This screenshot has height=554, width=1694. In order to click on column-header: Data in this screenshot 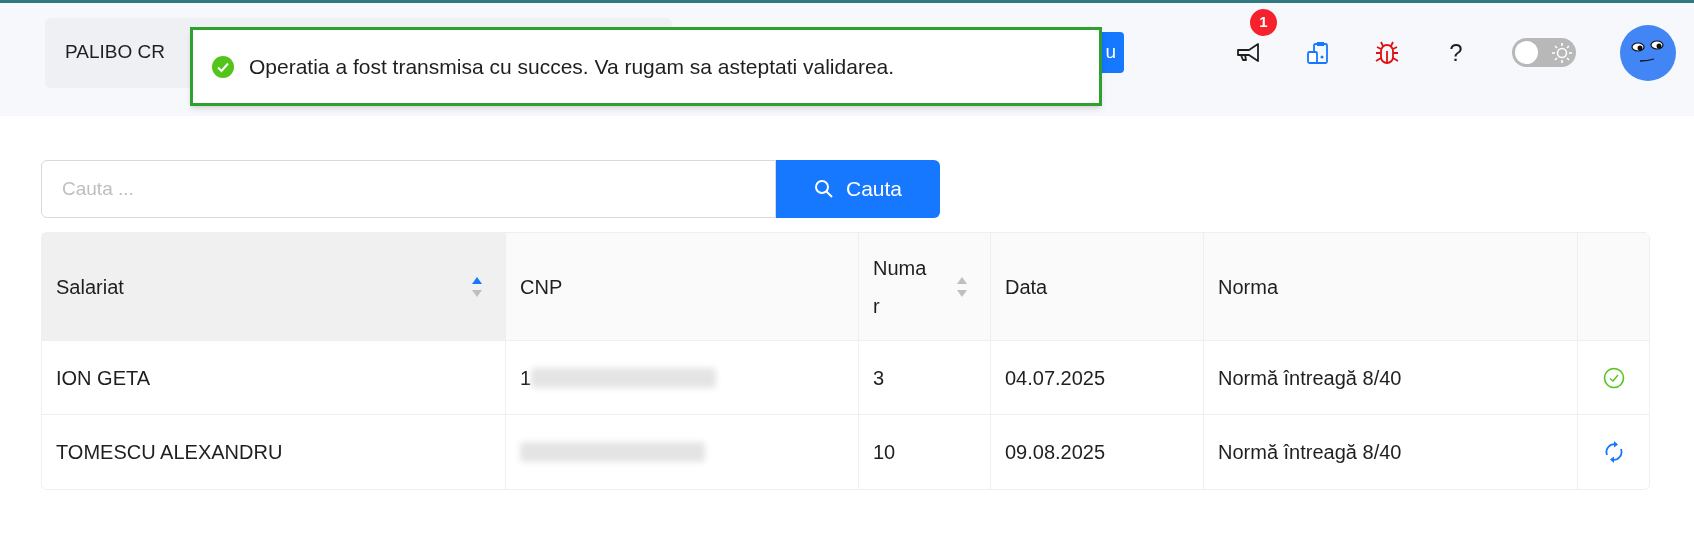, I will do `click(1097, 286)`.